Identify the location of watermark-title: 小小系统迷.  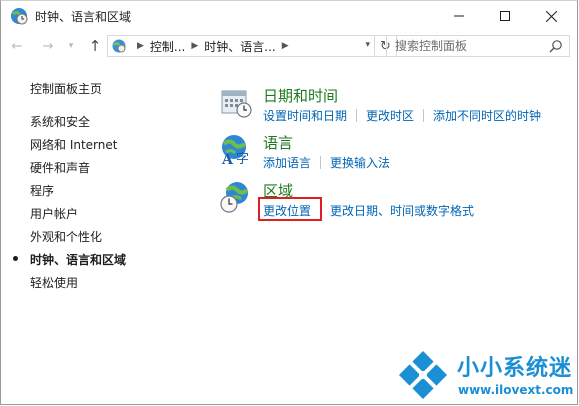
(515, 368).